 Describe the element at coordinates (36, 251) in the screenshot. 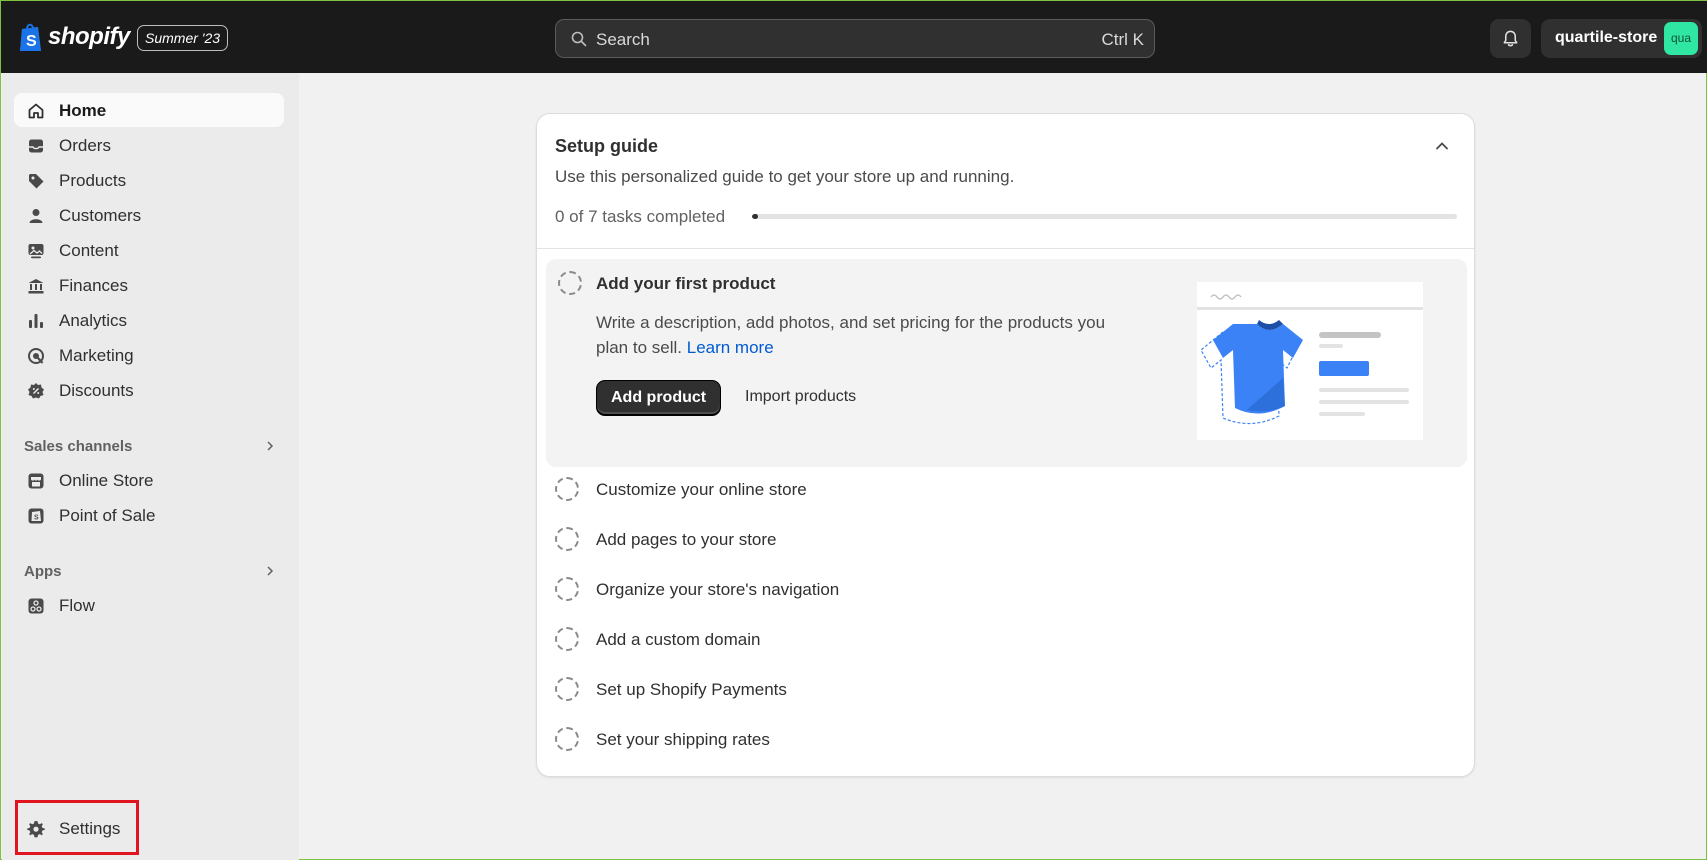

I see `image-icon` at that location.